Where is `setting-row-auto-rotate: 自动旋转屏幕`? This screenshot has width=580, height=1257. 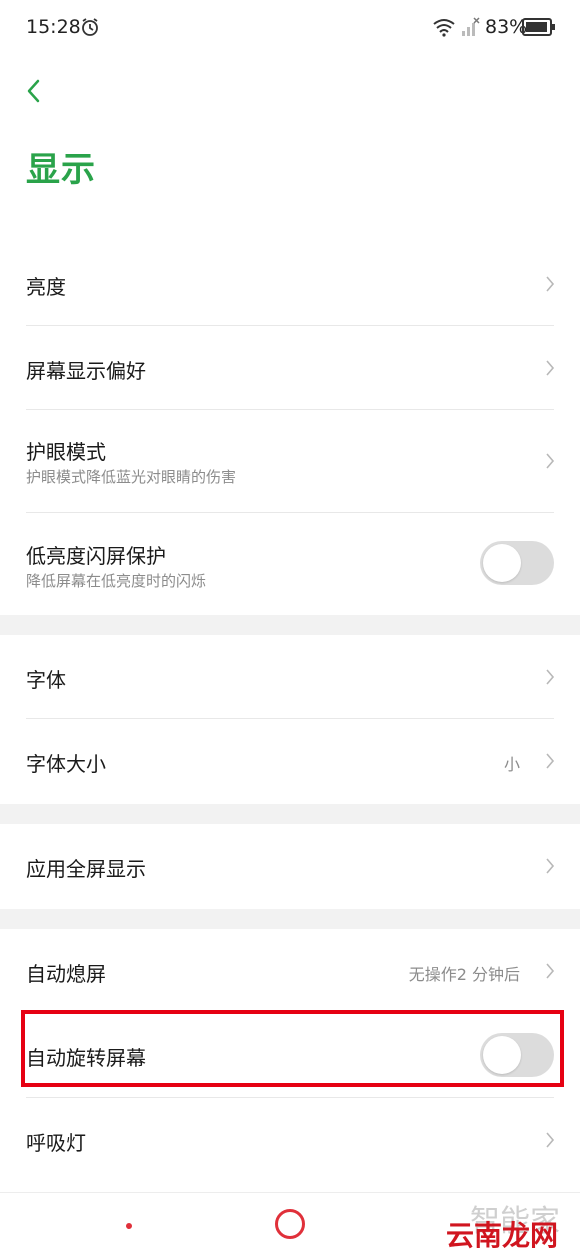 setting-row-auto-rotate: 自动旋转屏幕 is located at coordinates (290, 1055).